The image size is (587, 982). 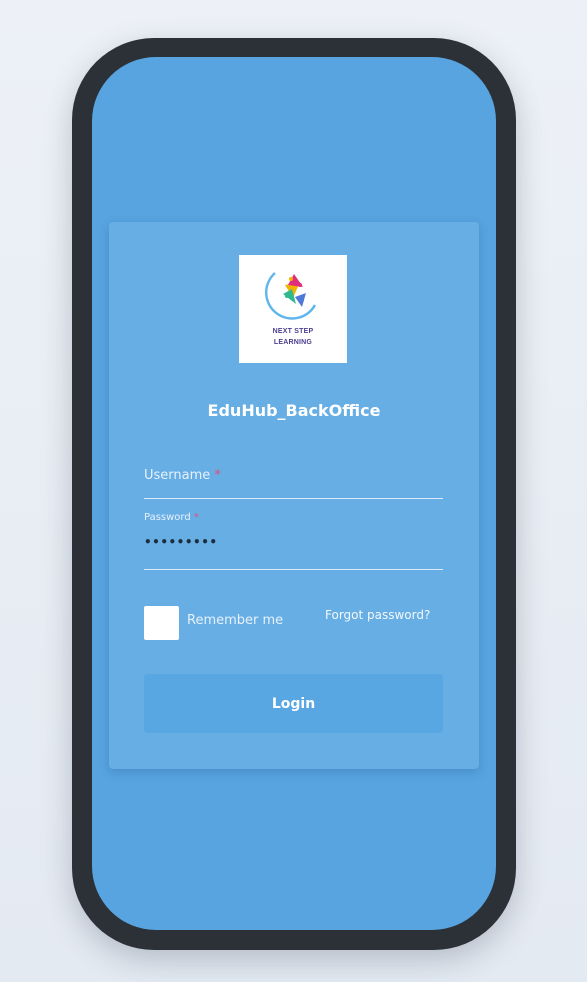 I want to click on brand-logo: NEXT STEP LEARNING, so click(x=293, y=309).